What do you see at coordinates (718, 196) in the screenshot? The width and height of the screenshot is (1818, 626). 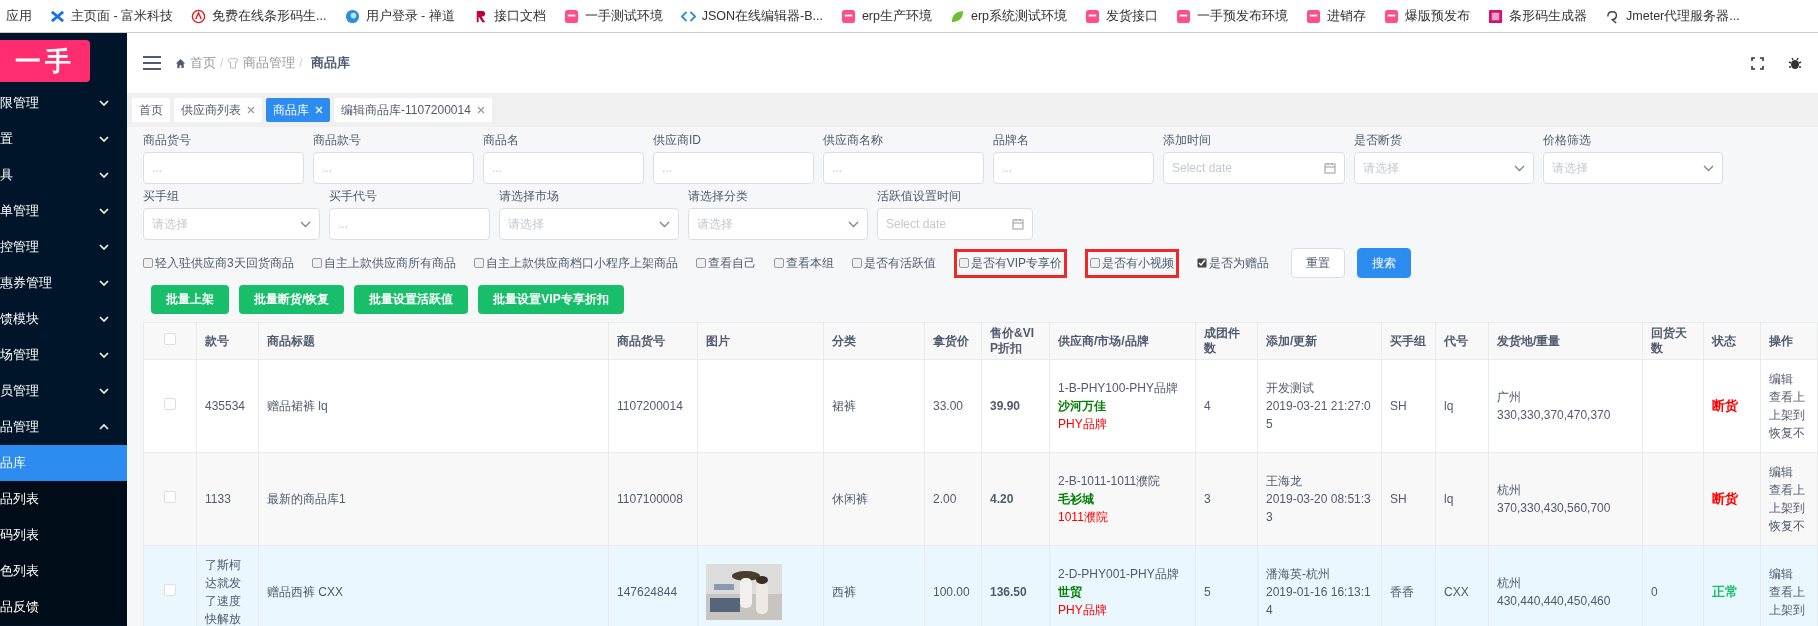 I see `field-label: 请选择分类` at bounding box center [718, 196].